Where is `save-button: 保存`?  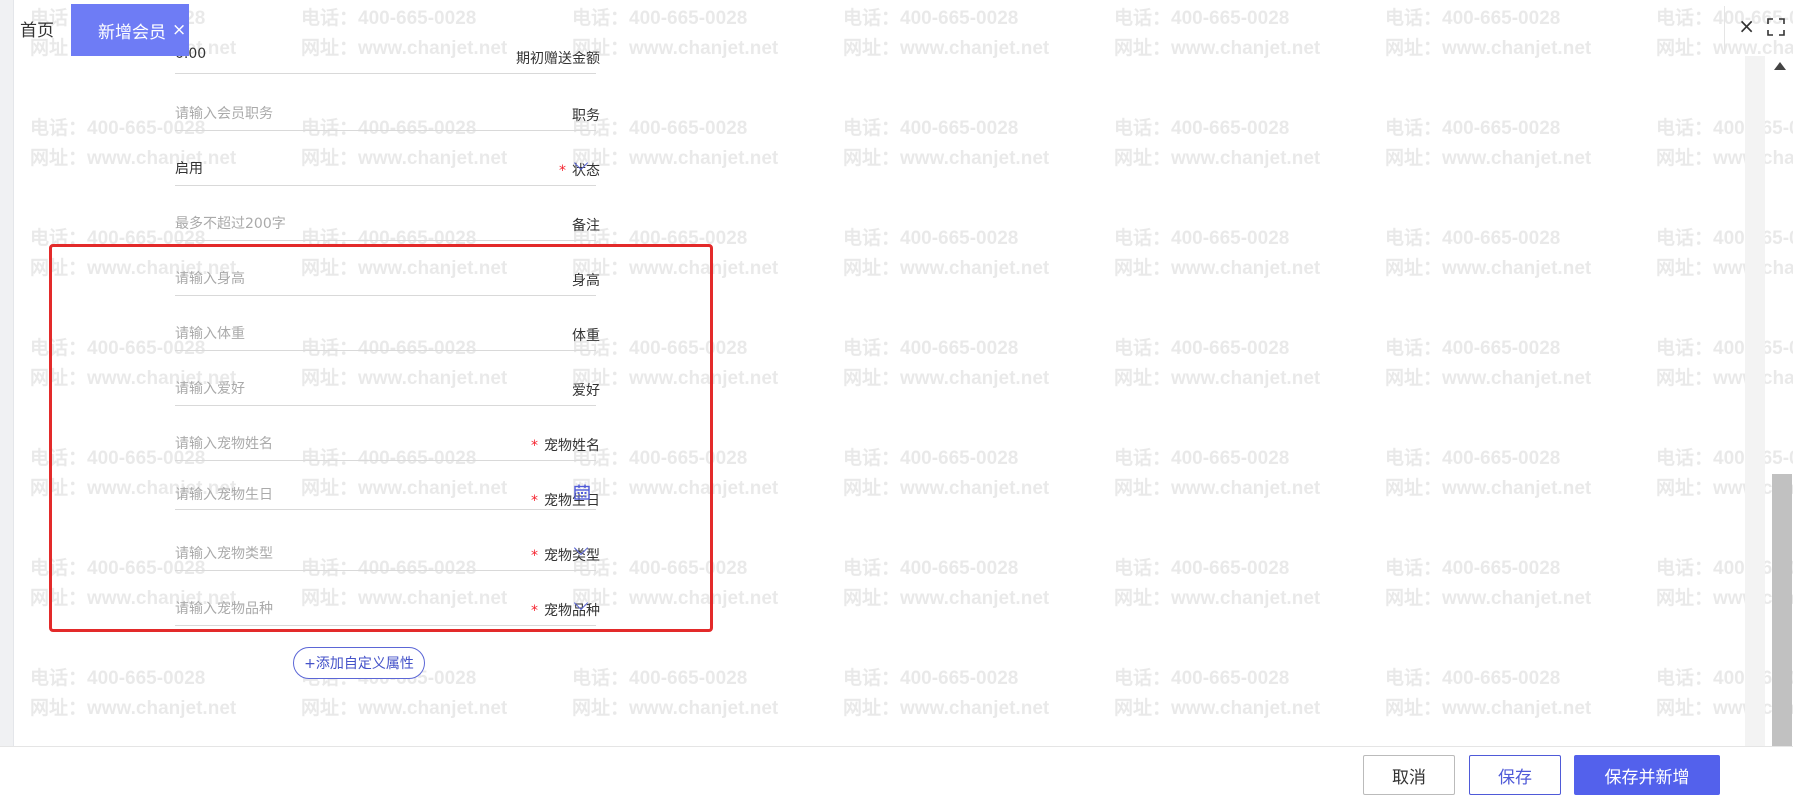
save-button: 保存 is located at coordinates (1515, 775).